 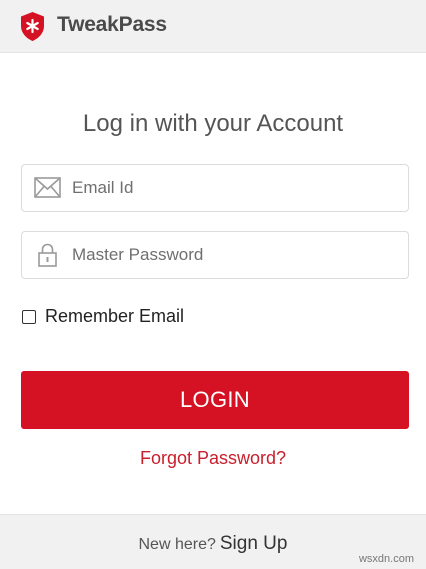 What do you see at coordinates (32, 26) in the screenshot?
I see `tweakpass-logo-icon` at bounding box center [32, 26].